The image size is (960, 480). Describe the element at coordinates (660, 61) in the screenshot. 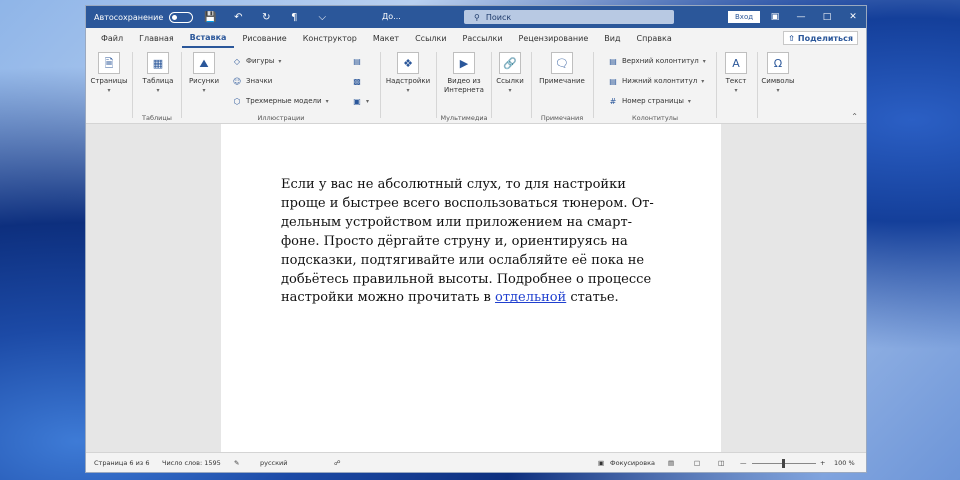

I see `header-label: Верхний колонтитул` at that location.